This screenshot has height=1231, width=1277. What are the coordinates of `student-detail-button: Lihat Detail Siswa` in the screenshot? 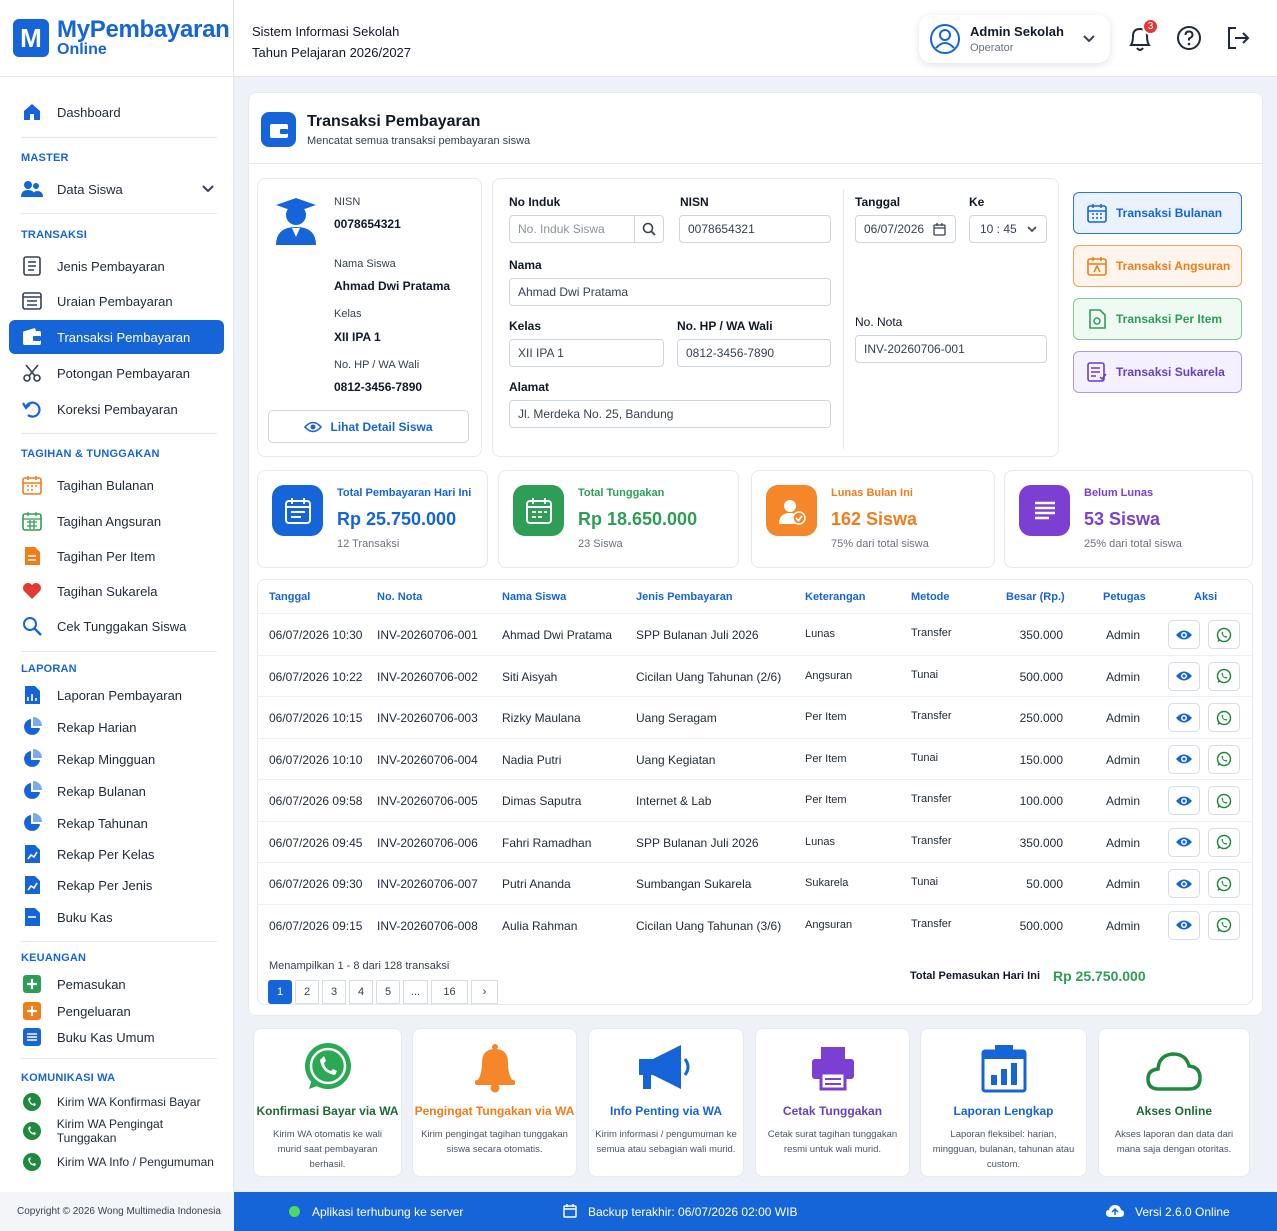 It's located at (368, 426).